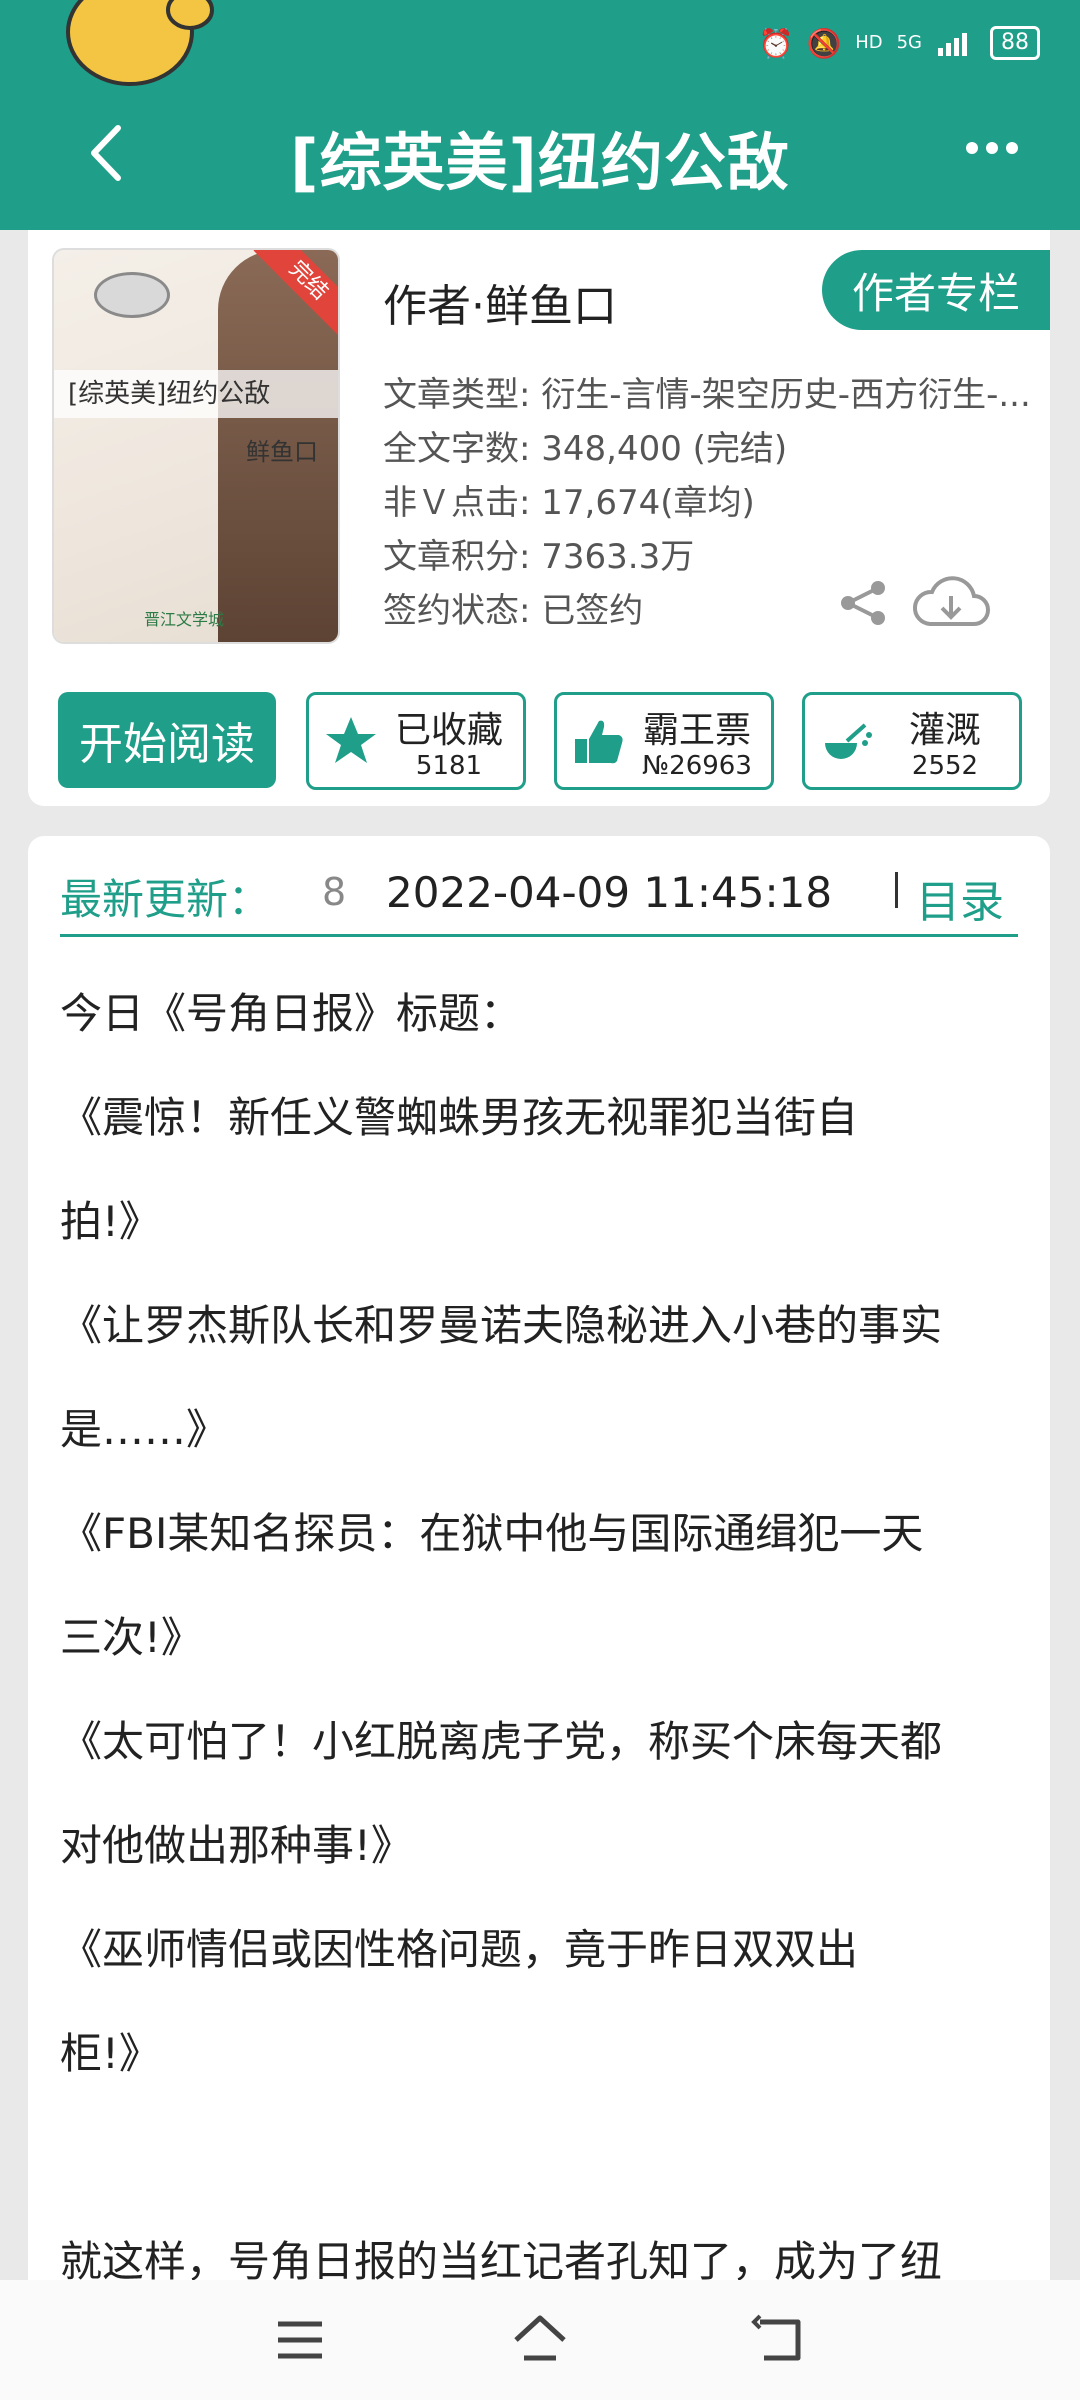  Describe the element at coordinates (992, 148) in the screenshot. I see `more-options-icon` at that location.